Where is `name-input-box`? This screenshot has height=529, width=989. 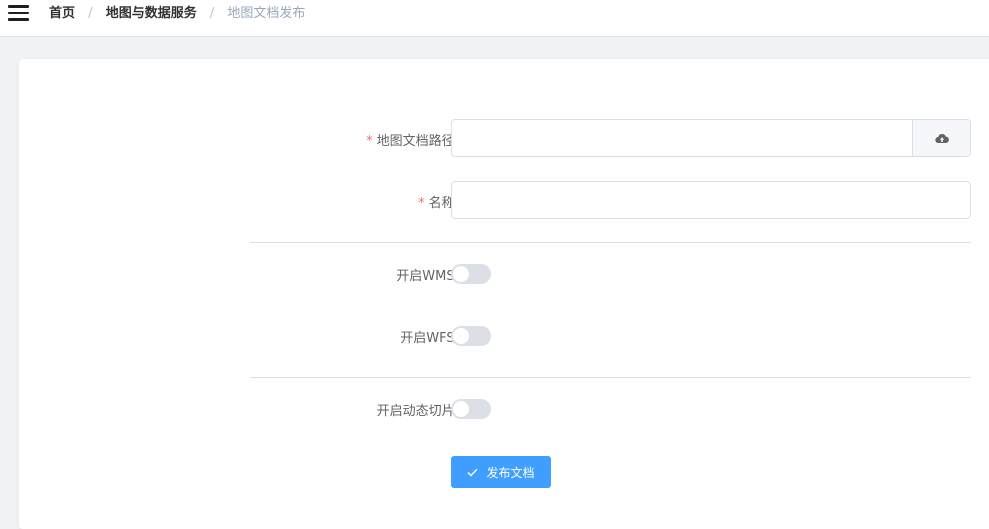
name-input-box is located at coordinates (711, 200).